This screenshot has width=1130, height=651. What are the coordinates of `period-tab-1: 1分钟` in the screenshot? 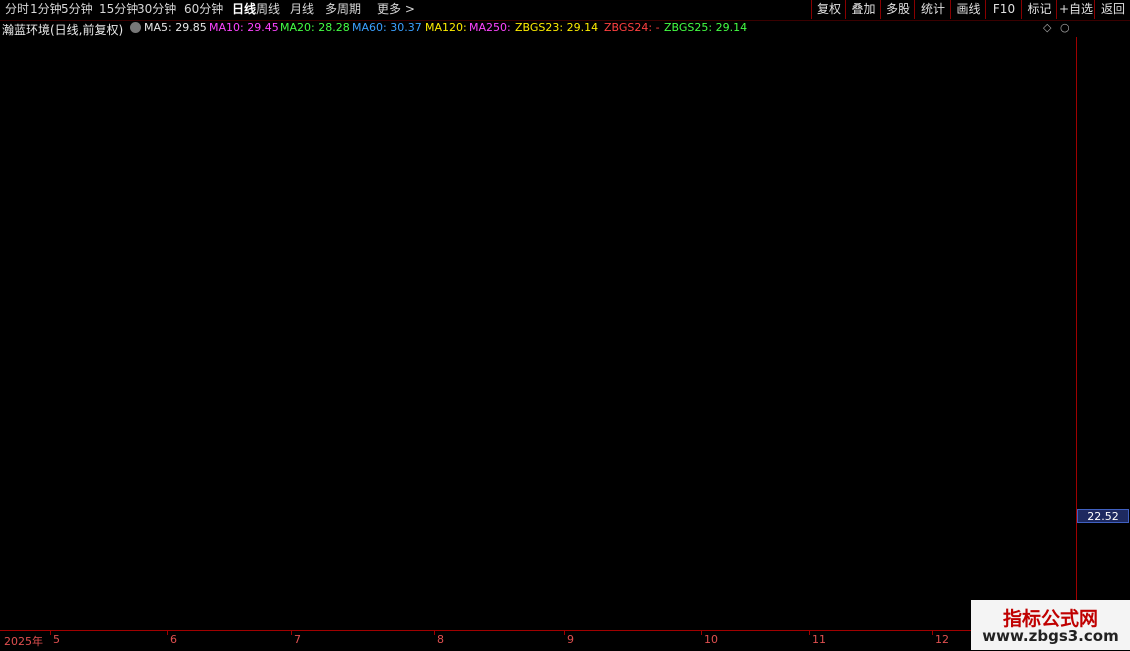 It's located at (46, 9).